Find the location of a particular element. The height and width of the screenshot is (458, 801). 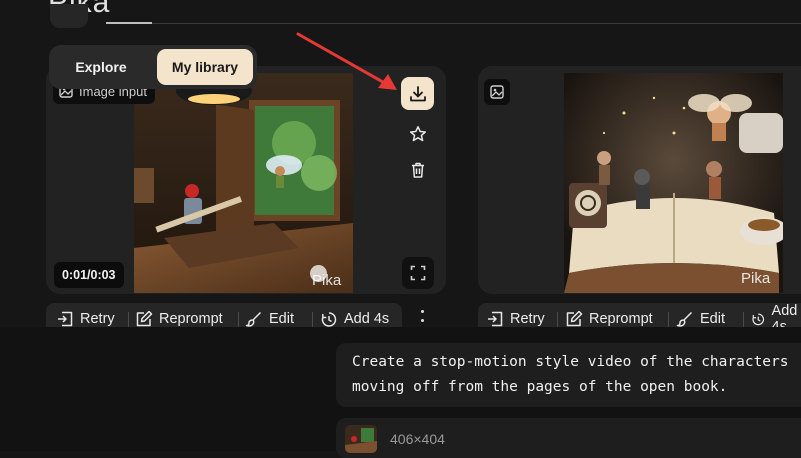

annotation-arrow is located at coordinates (346, 61).